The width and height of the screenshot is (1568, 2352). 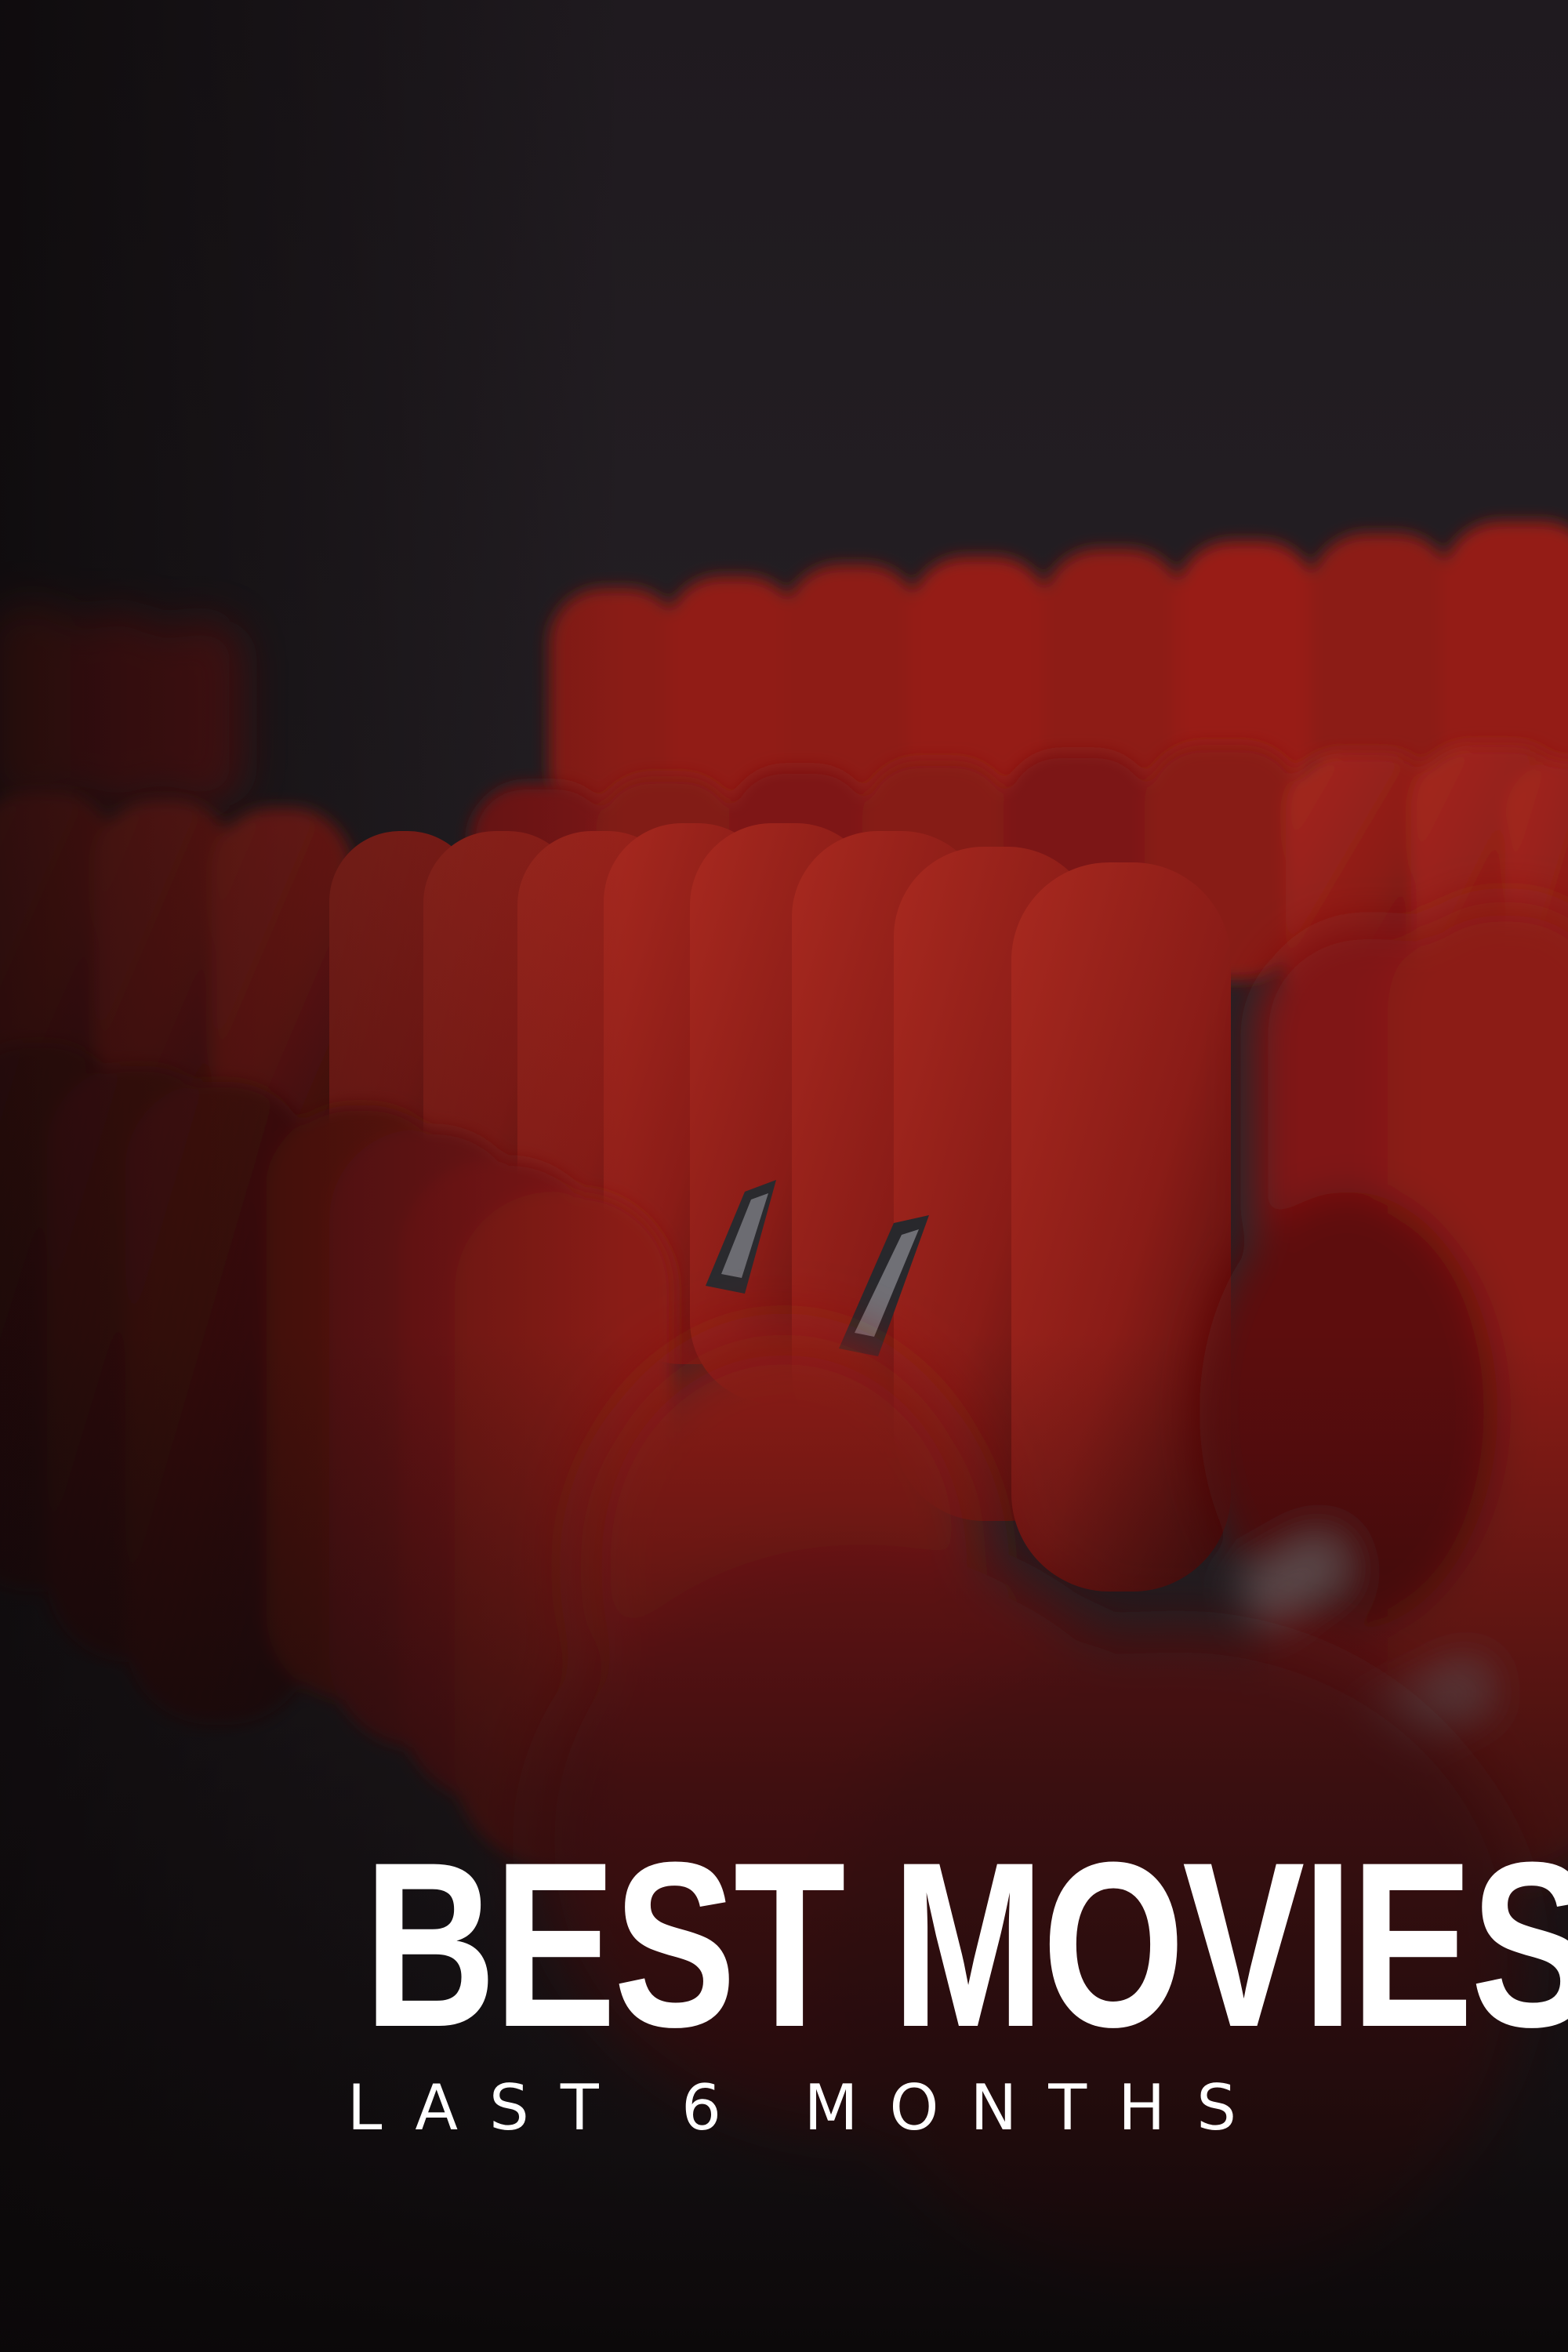 I want to click on headline: BEST MOVIES LAST 6 MONTHS, so click(x=905, y=1979).